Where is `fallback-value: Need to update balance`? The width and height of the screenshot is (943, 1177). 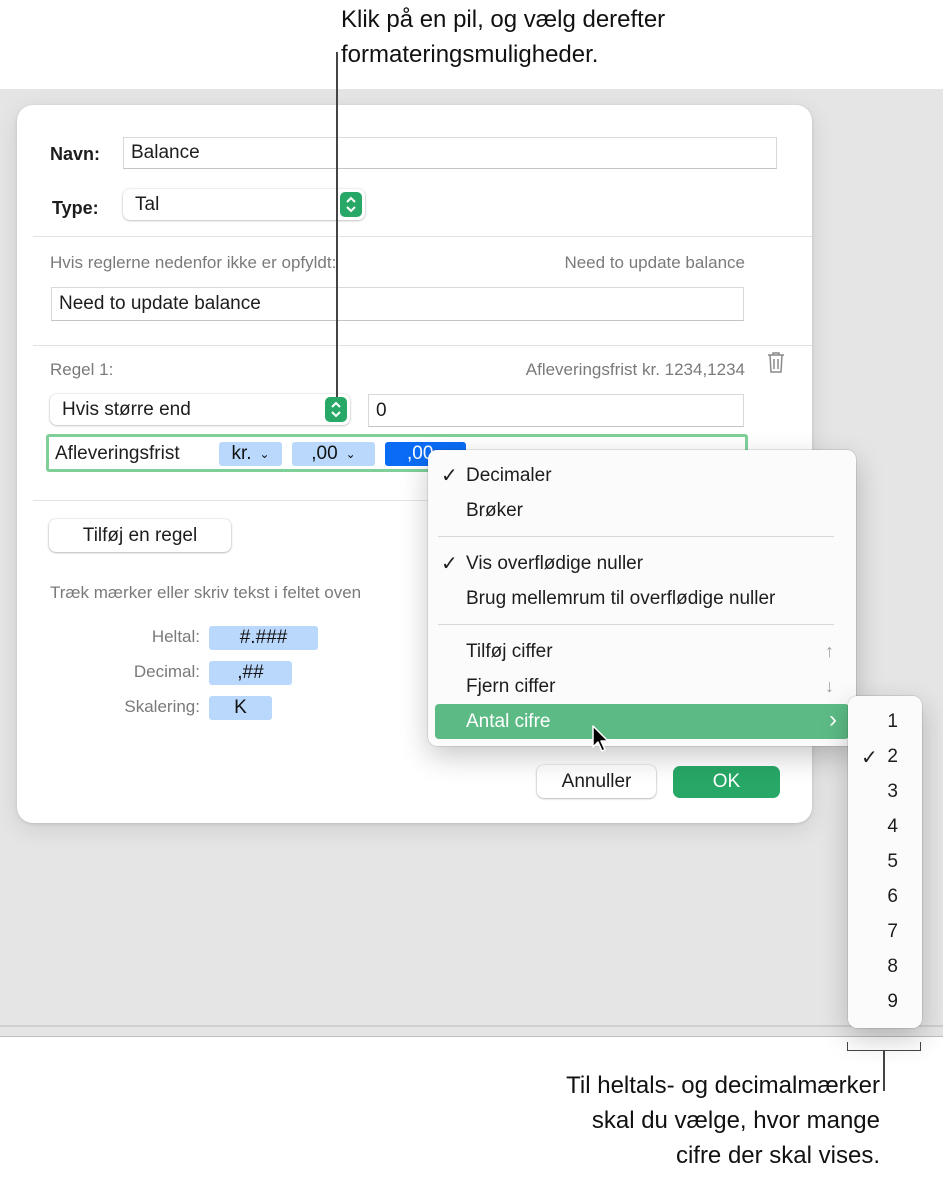 fallback-value: Need to update balance is located at coordinates (160, 303).